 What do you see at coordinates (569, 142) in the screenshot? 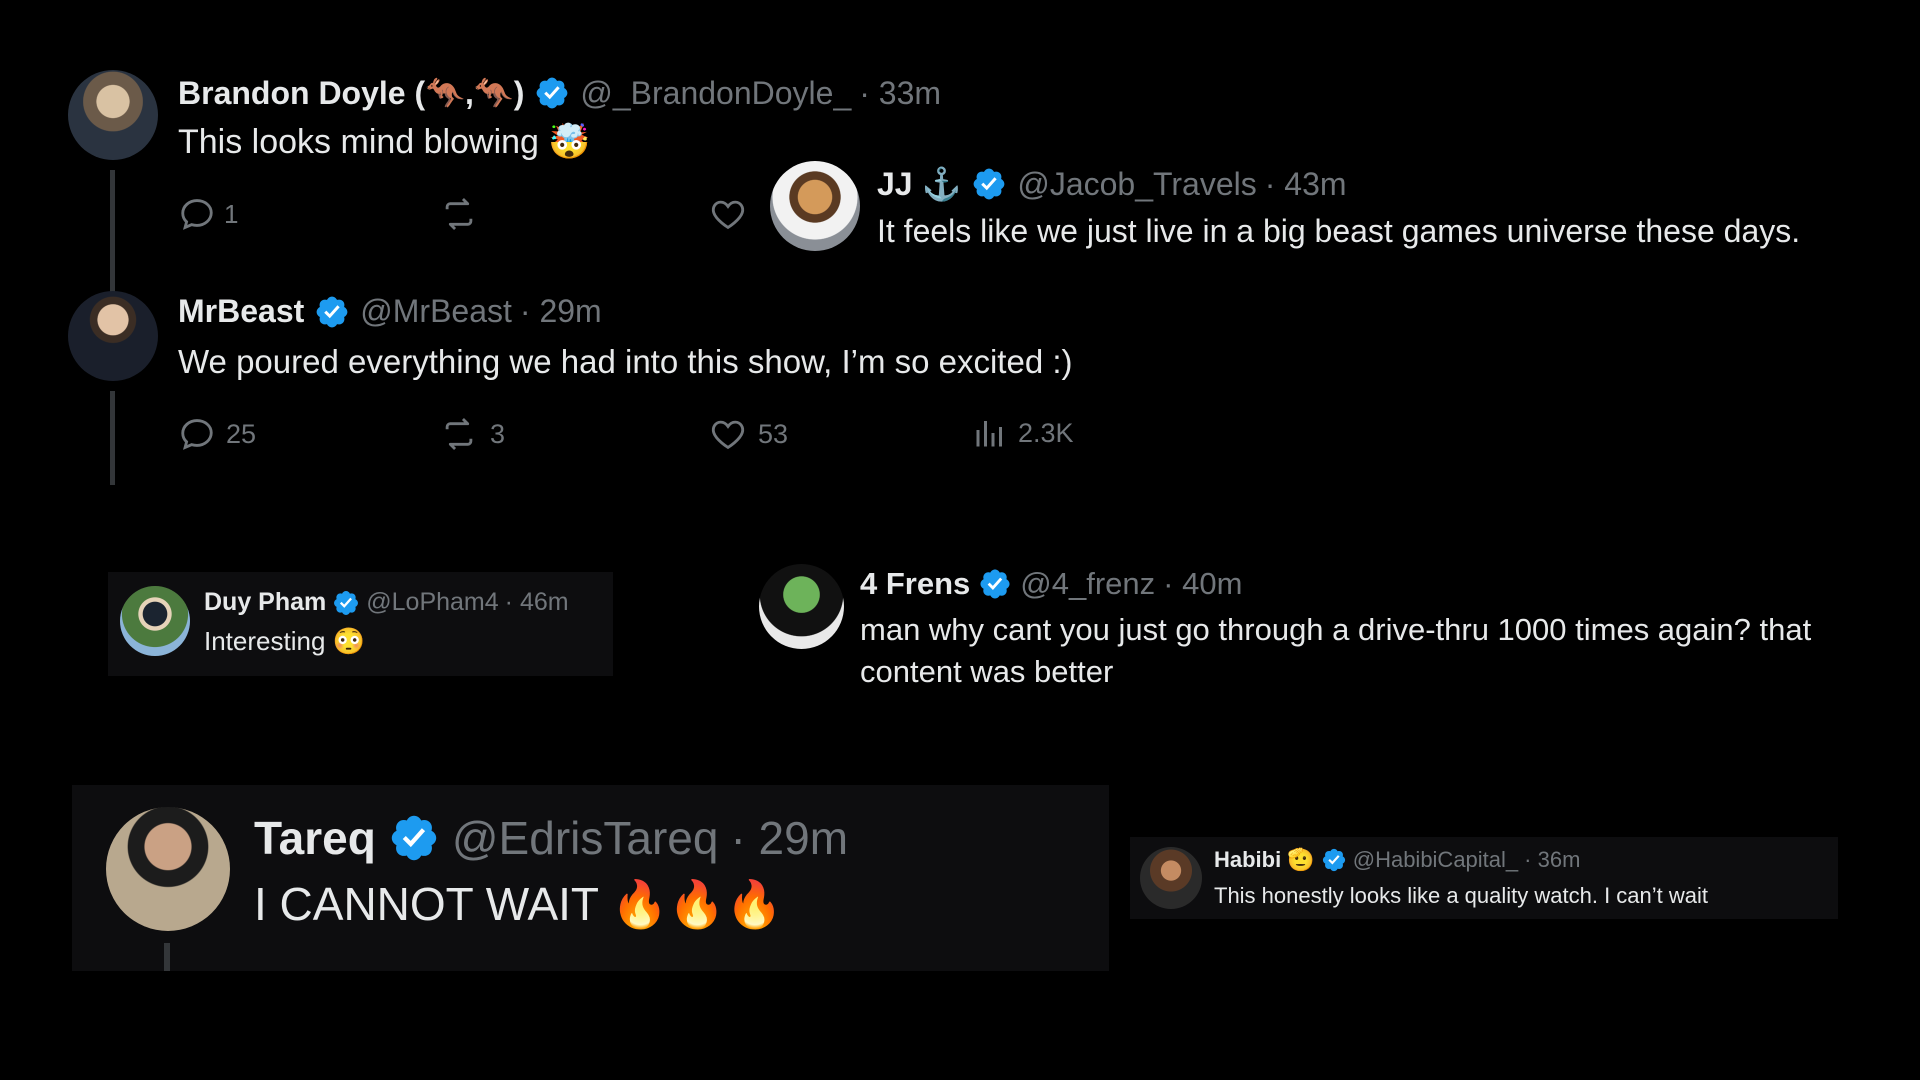
I see `mind-blown-emoji-icon: 🤯` at bounding box center [569, 142].